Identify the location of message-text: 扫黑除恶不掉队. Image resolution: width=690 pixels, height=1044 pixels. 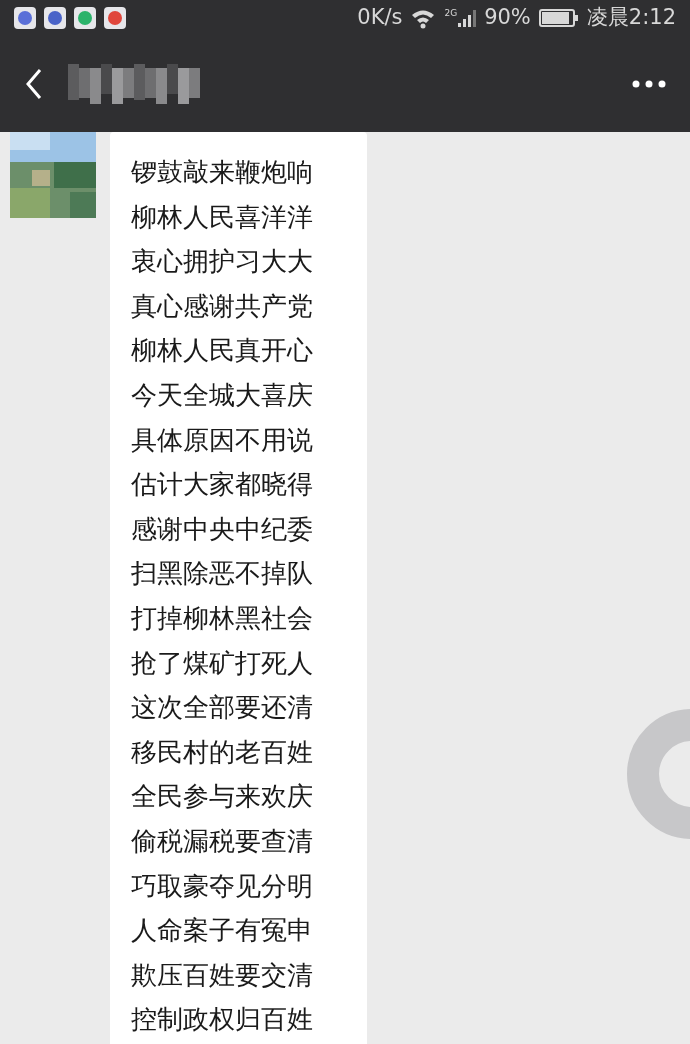
(222, 574).